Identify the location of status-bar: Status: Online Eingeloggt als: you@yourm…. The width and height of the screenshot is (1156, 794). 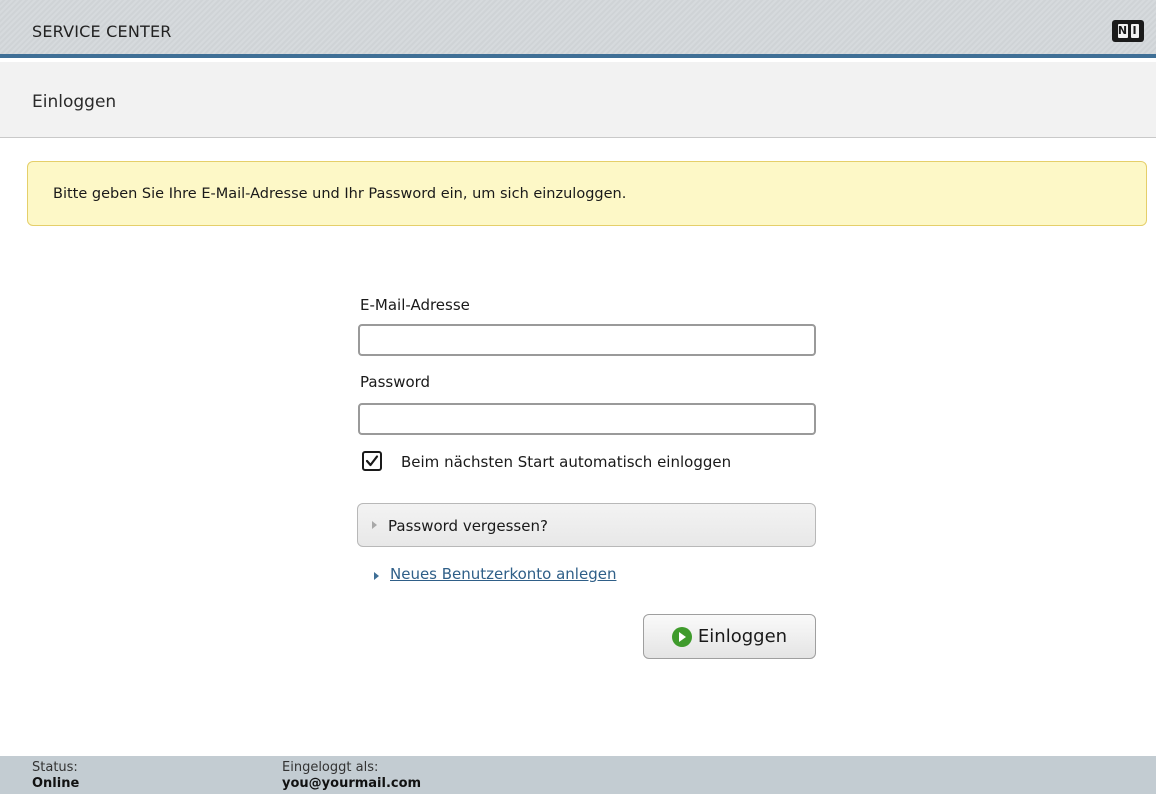
(578, 775).